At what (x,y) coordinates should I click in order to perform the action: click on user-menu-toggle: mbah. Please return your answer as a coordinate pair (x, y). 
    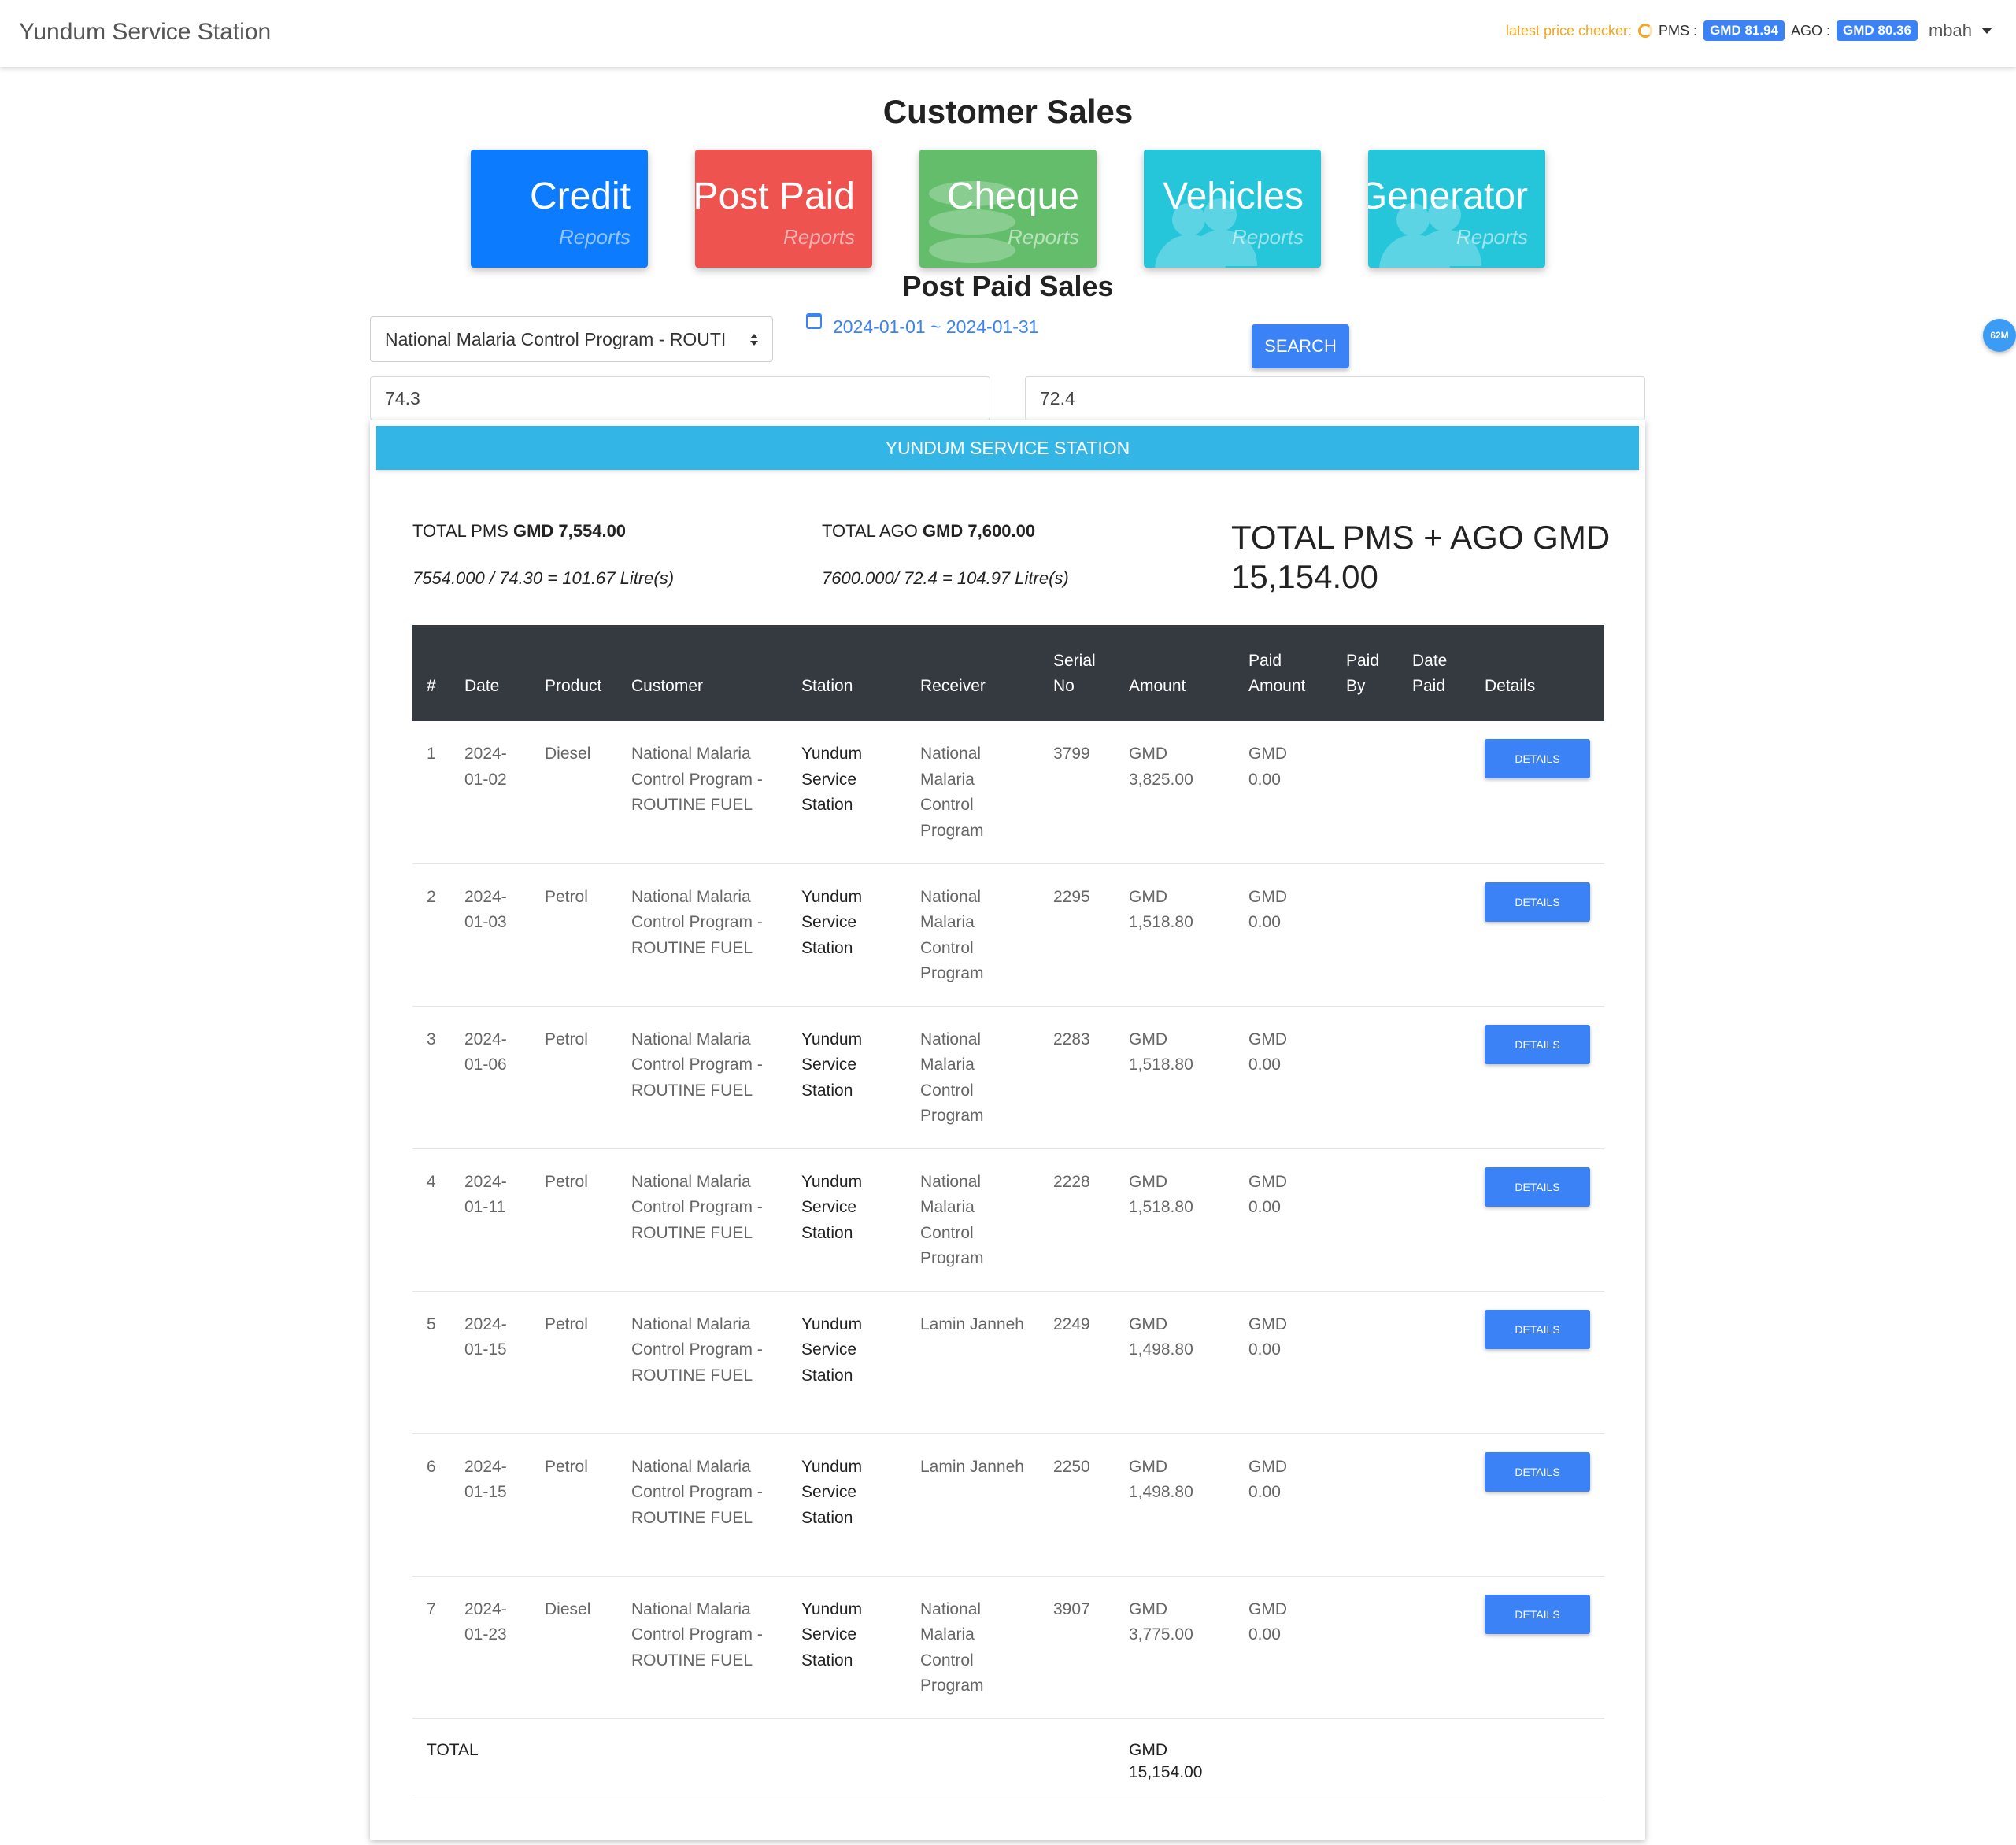
    Looking at the image, I should click on (1961, 30).